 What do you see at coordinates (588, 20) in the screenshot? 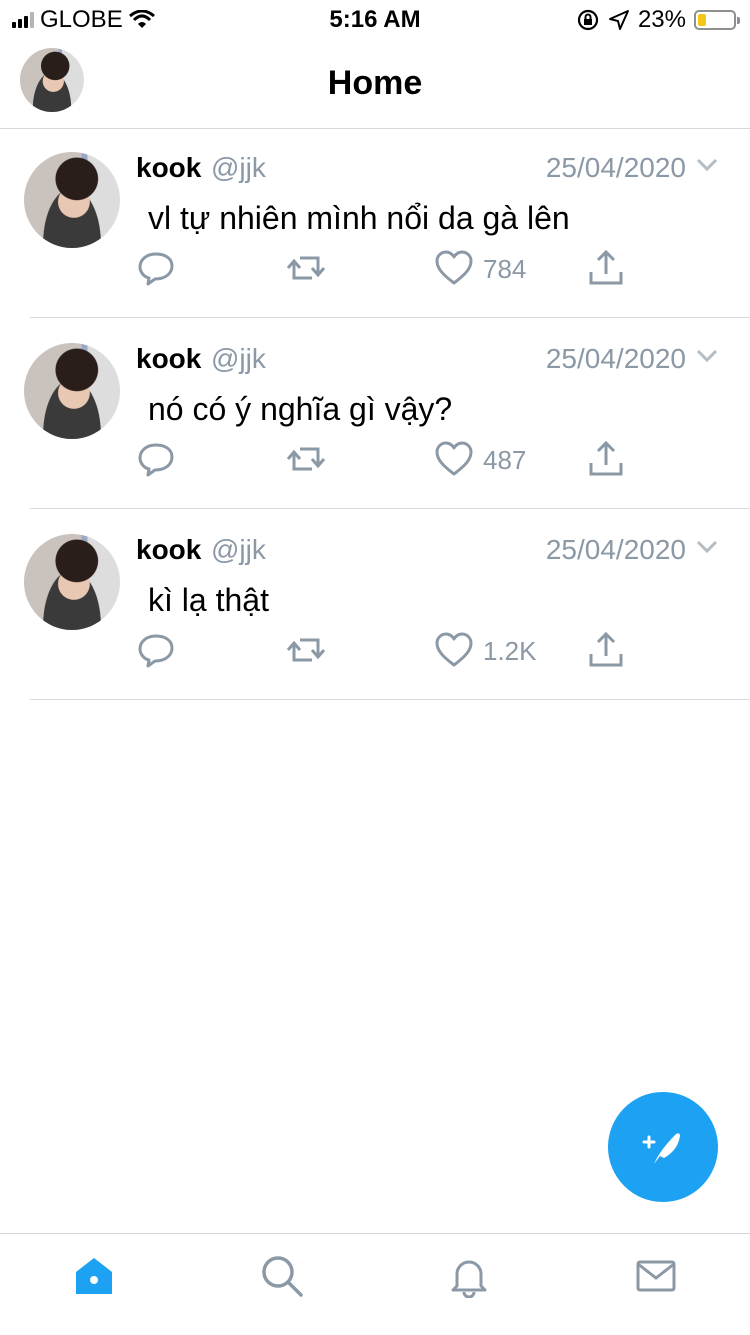
I see `orientation-lock-icon` at bounding box center [588, 20].